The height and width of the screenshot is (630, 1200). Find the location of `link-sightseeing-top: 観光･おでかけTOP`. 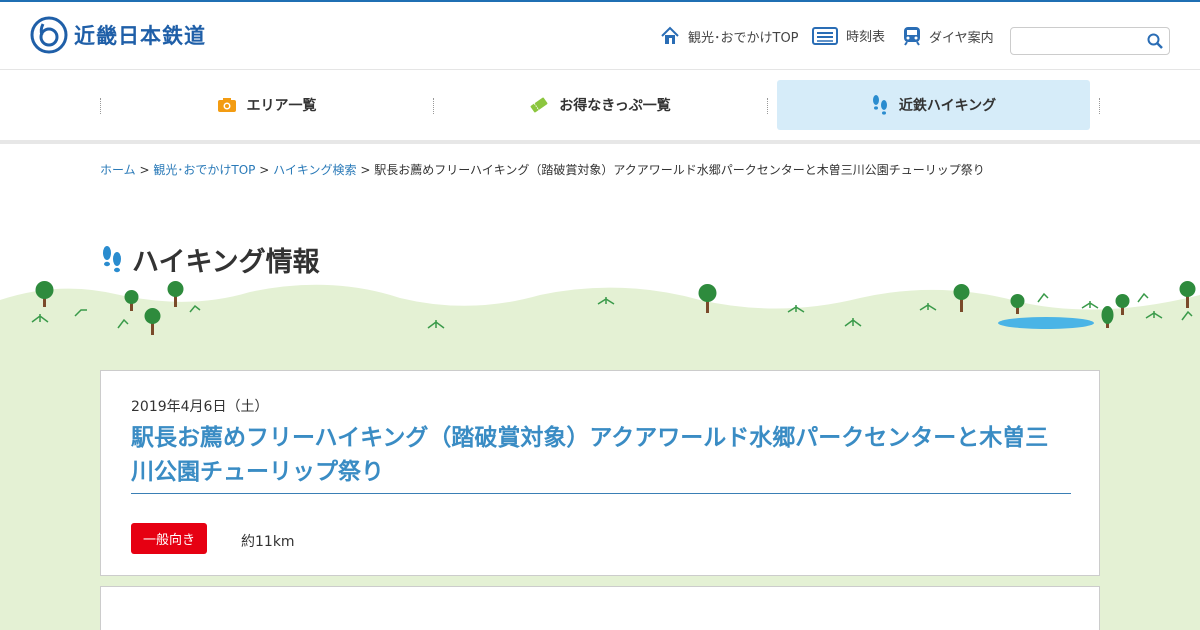

link-sightseeing-top: 観光･おでかけTOP is located at coordinates (729, 36).